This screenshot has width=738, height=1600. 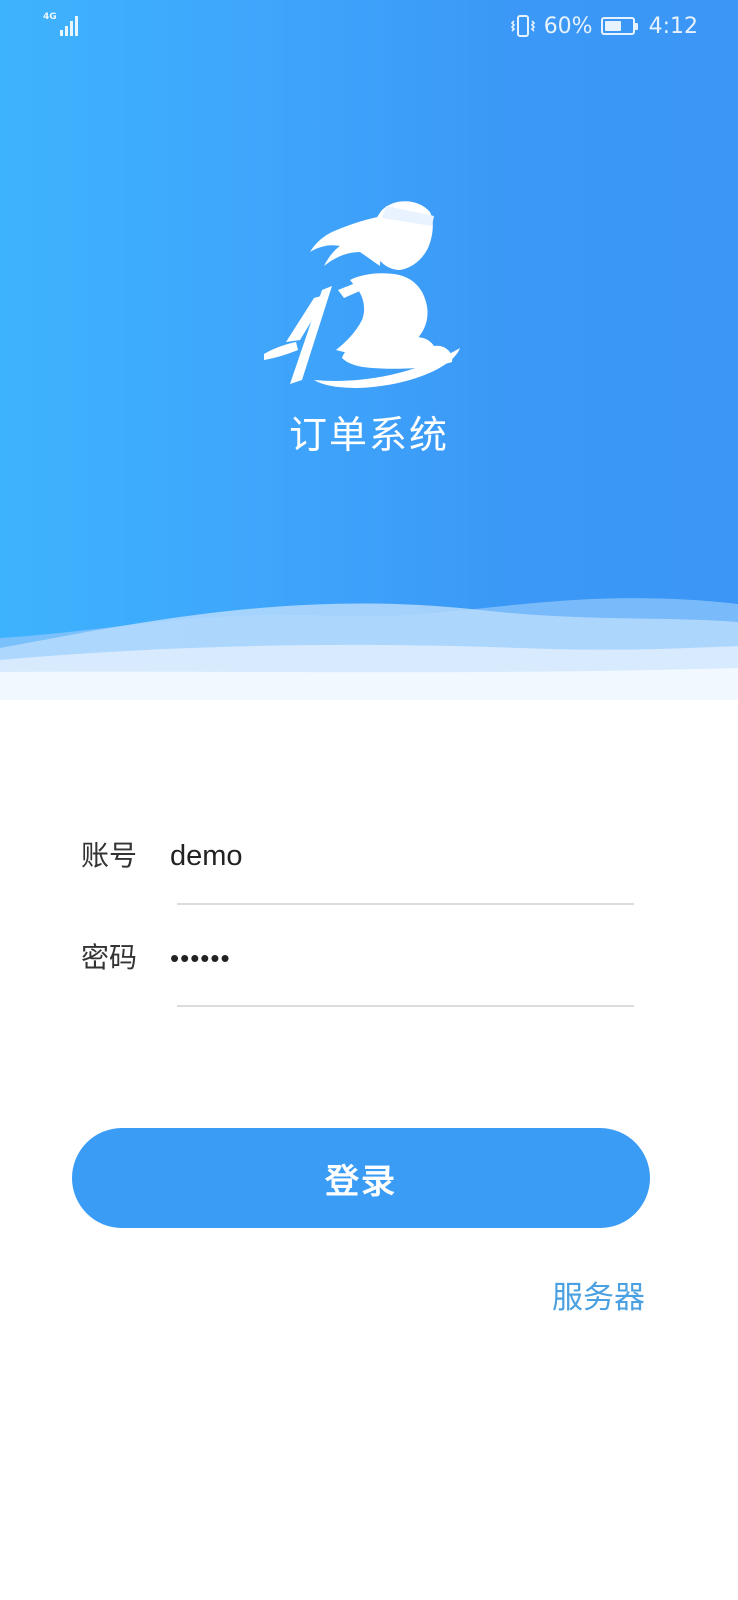 What do you see at coordinates (673, 26) in the screenshot?
I see `clock: 4:12` at bounding box center [673, 26].